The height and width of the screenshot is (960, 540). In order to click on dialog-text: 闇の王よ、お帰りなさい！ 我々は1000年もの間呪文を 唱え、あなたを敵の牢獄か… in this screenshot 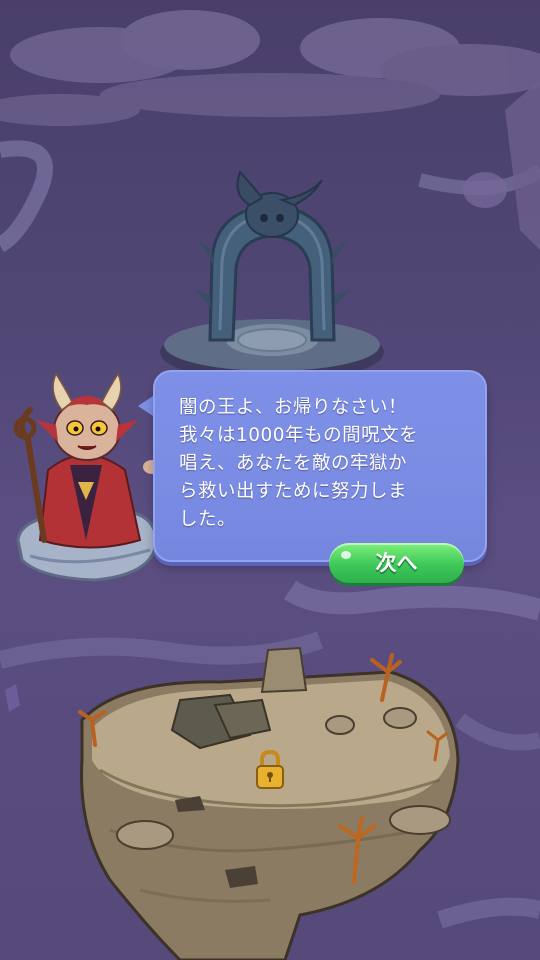, I will do `click(299, 463)`.